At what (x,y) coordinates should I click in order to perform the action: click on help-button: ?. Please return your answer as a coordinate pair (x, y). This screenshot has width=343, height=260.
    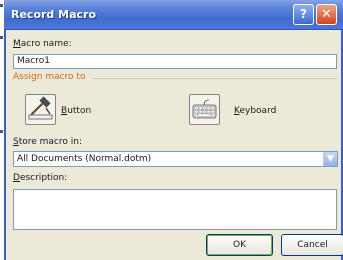
    Looking at the image, I should click on (303, 14).